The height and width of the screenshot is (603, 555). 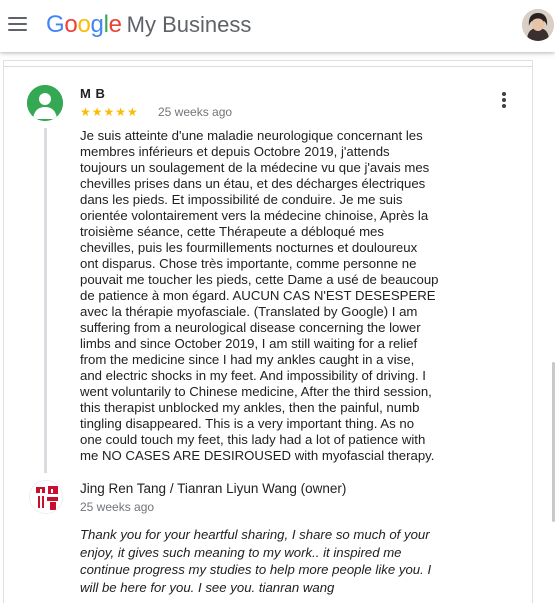 I want to click on reviewer-avatar, so click(x=45, y=103).